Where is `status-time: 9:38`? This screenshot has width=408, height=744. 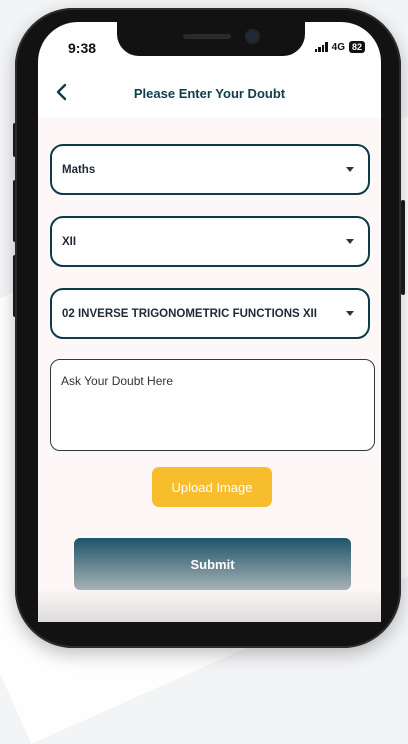
status-time: 9:38 is located at coordinates (82, 48).